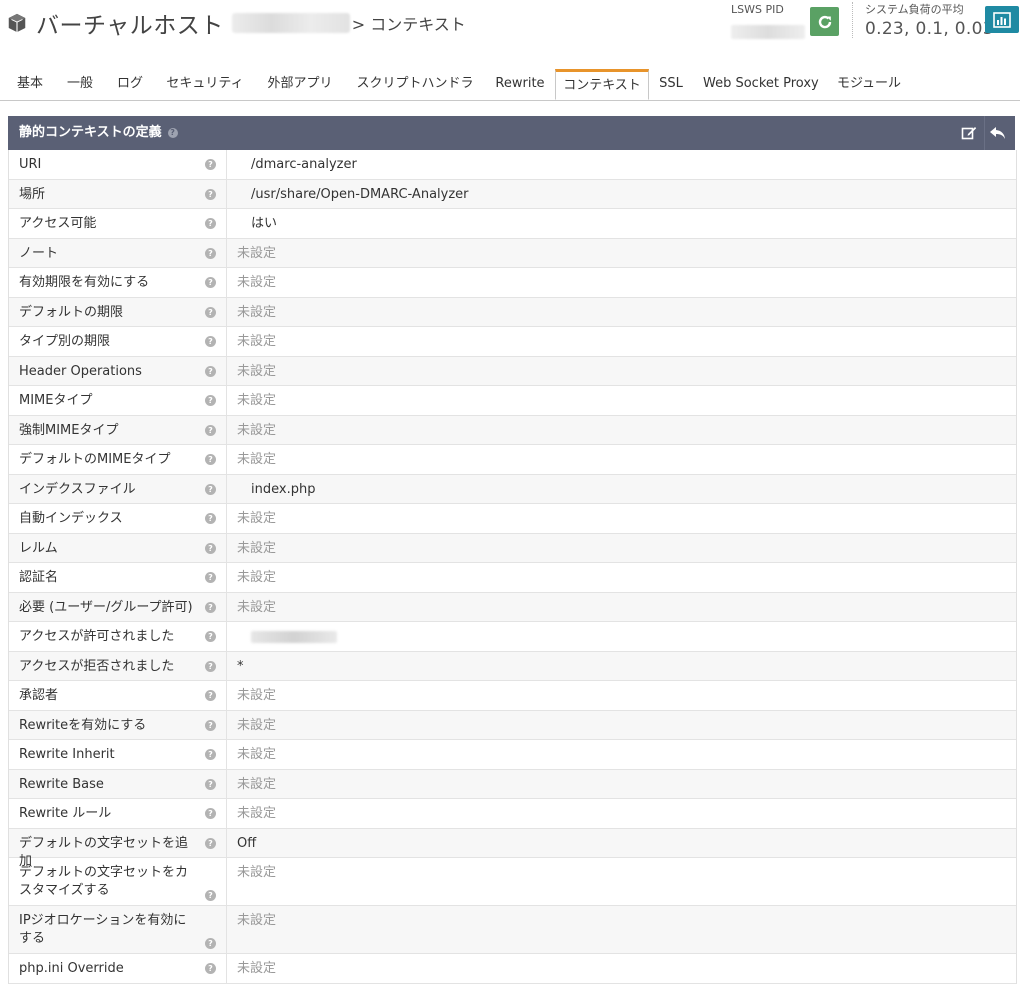 This screenshot has height=989, width=1024. I want to click on page-title-group: バーチャルホスト > コンテキスト, so click(236, 23).